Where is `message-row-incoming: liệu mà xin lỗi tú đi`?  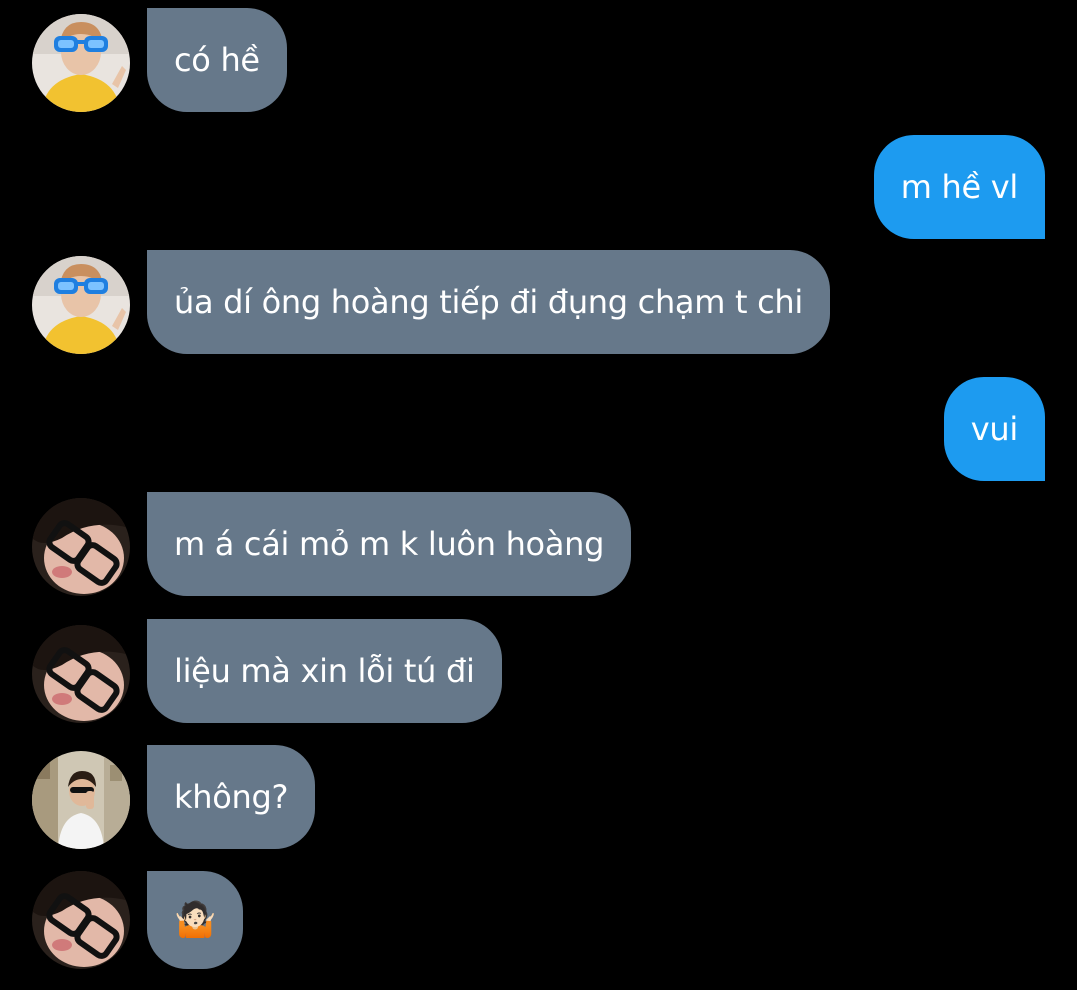
message-row-incoming: liệu mà xin lỗi tú đi is located at coordinates (538, 671).